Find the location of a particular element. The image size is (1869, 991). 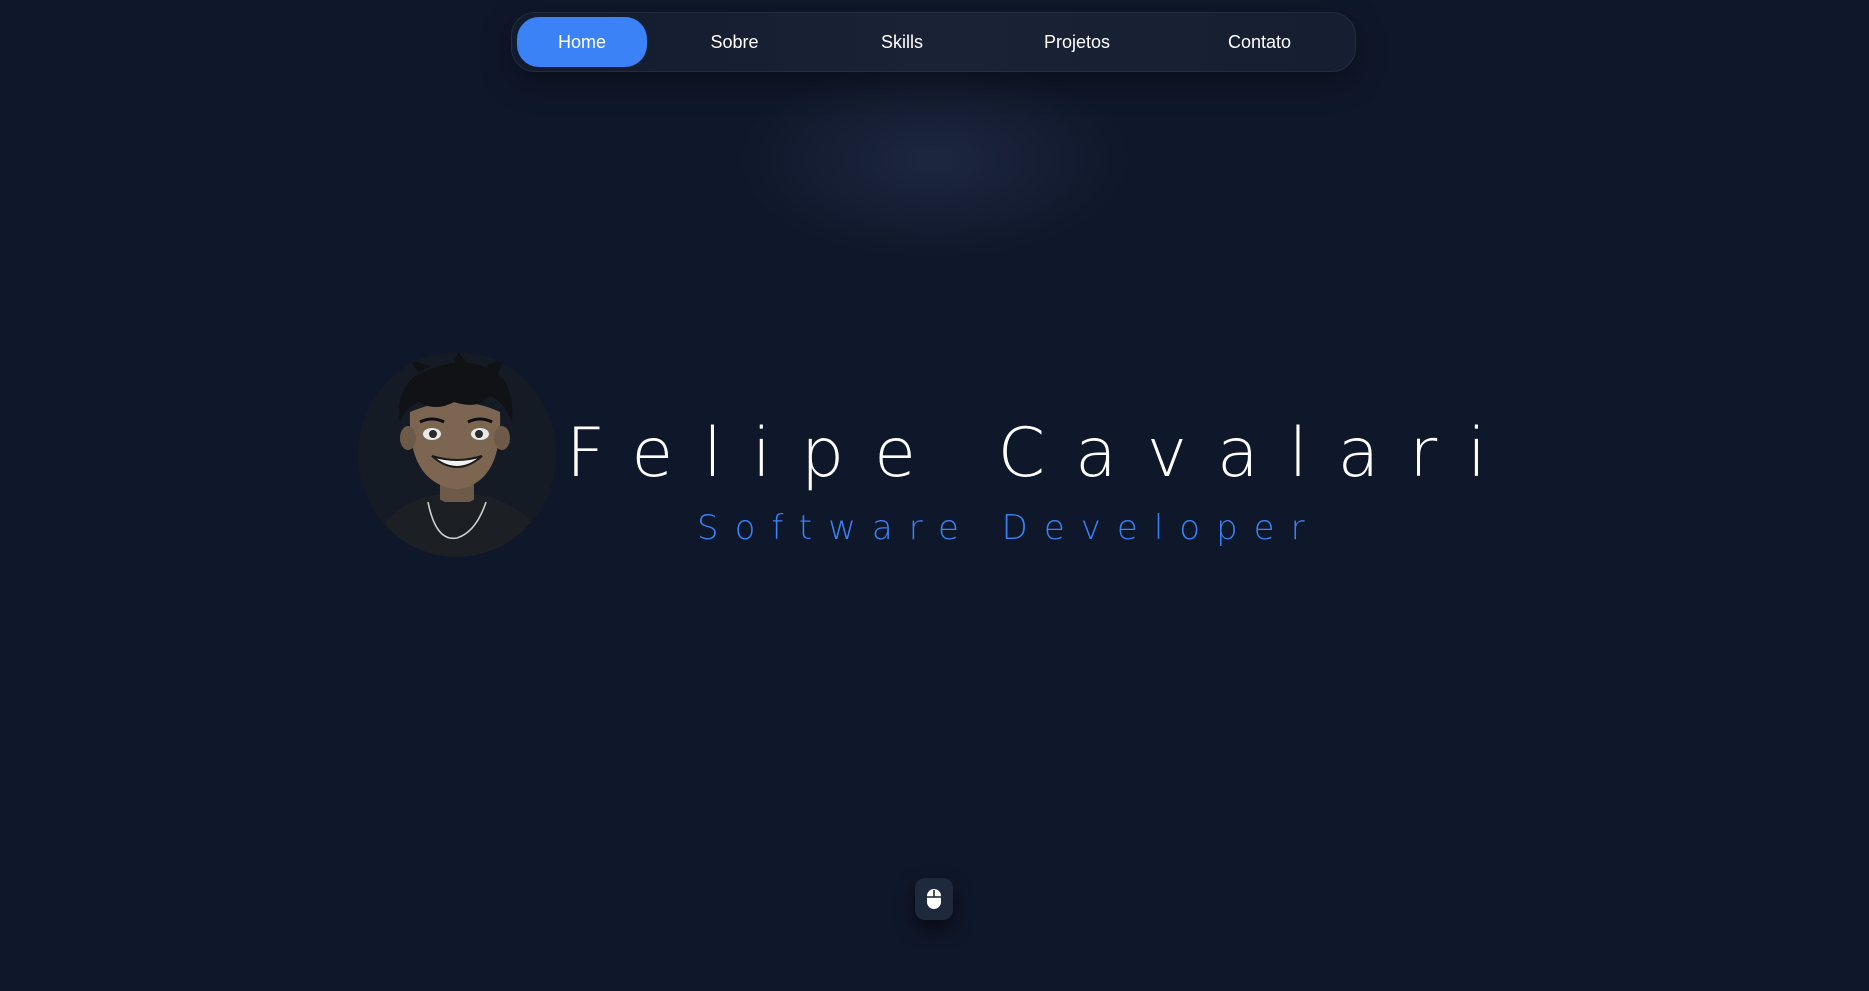

nav-item-skills: Skills is located at coordinates (902, 42).